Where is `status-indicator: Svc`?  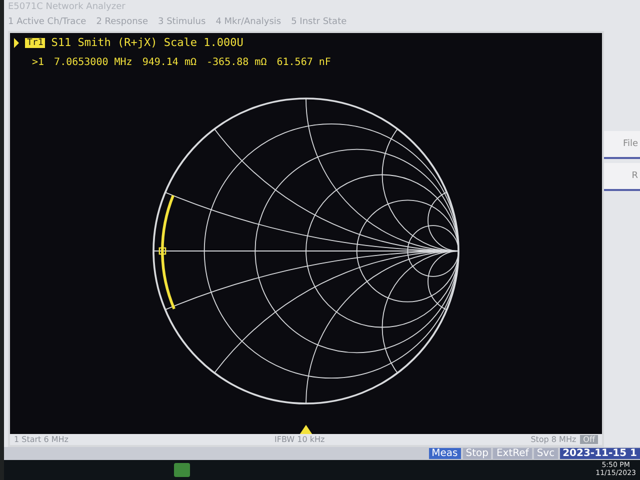 status-indicator: Svc is located at coordinates (546, 453).